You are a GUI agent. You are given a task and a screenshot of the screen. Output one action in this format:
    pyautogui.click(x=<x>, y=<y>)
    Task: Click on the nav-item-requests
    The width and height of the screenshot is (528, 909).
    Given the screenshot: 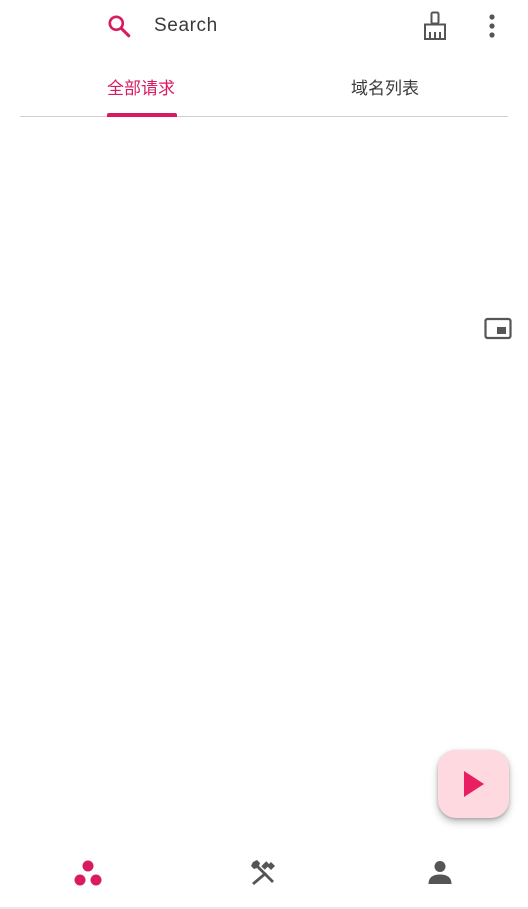 What is the action you would take?
    pyautogui.click(x=88, y=875)
    